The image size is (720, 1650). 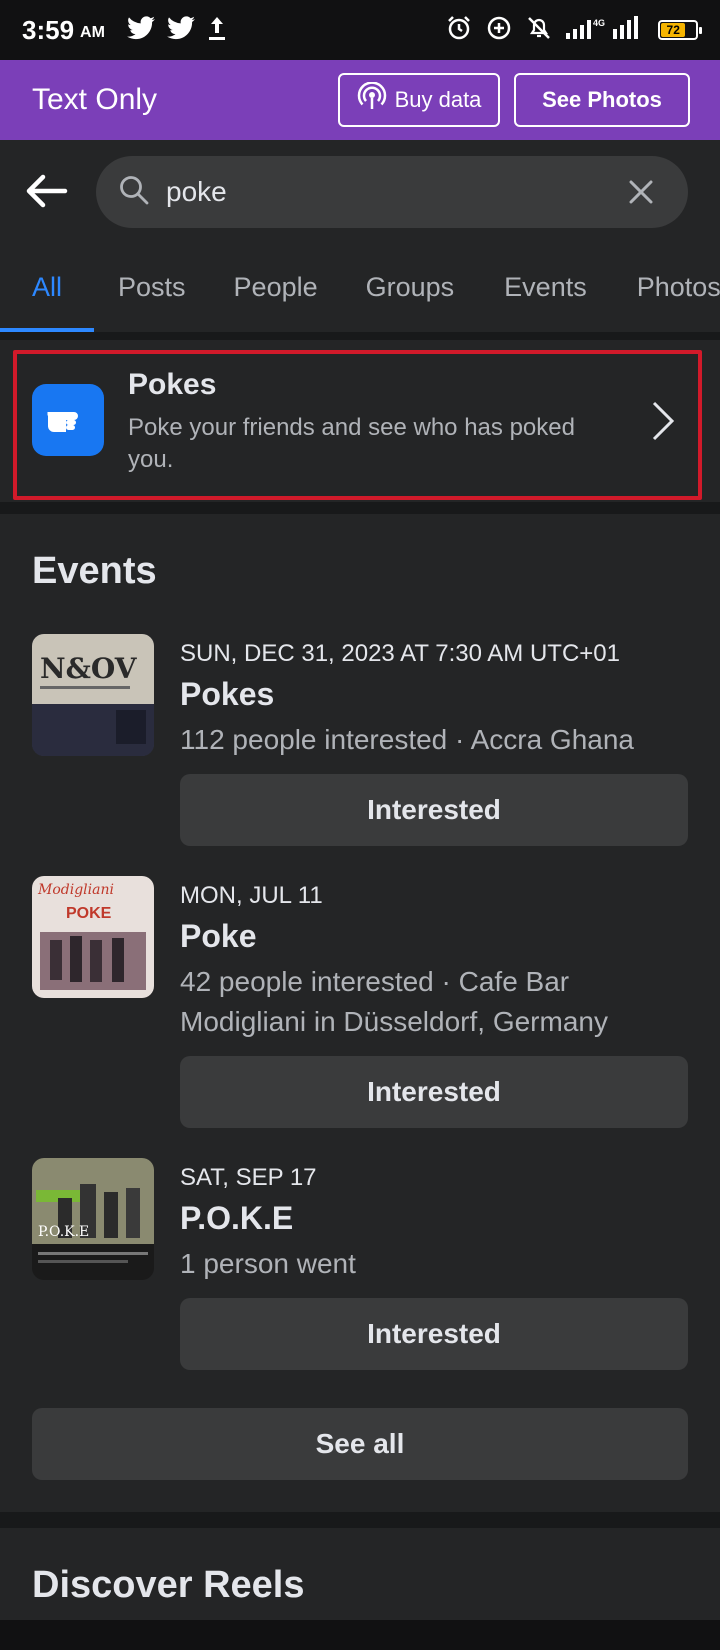 What do you see at coordinates (172, 384) in the screenshot?
I see `pokes-title: Pokes` at bounding box center [172, 384].